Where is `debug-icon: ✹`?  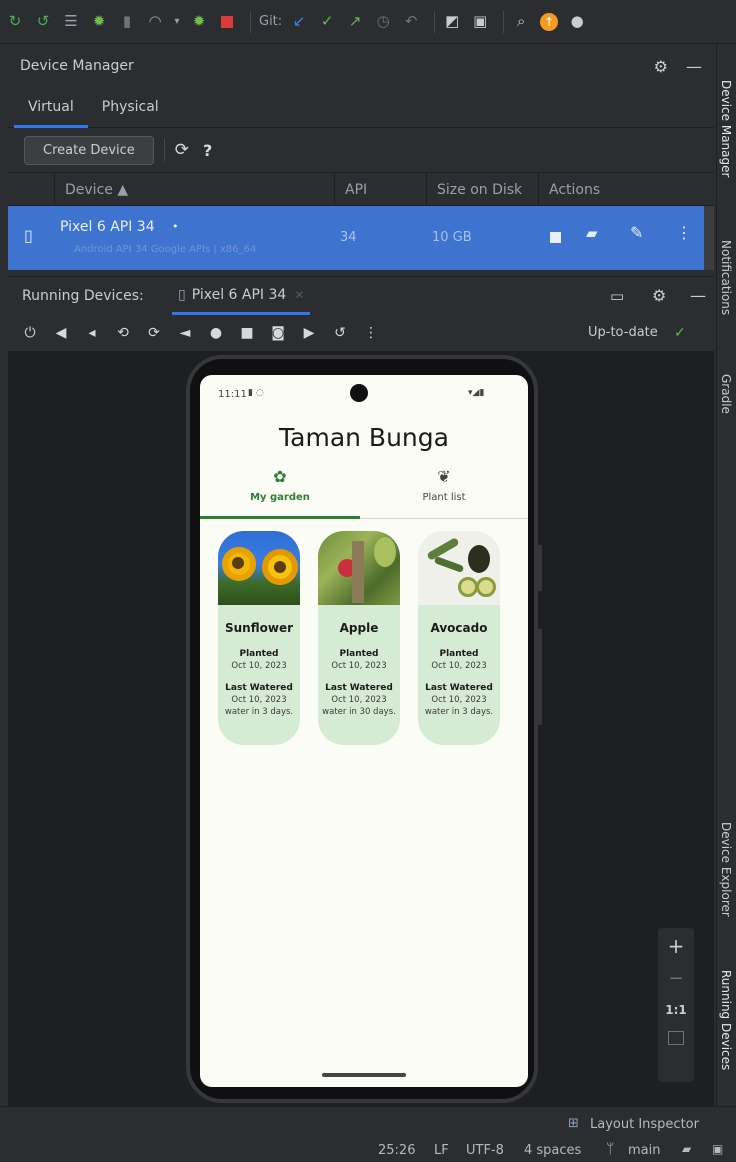
debug-icon: ✹ is located at coordinates (99, 22).